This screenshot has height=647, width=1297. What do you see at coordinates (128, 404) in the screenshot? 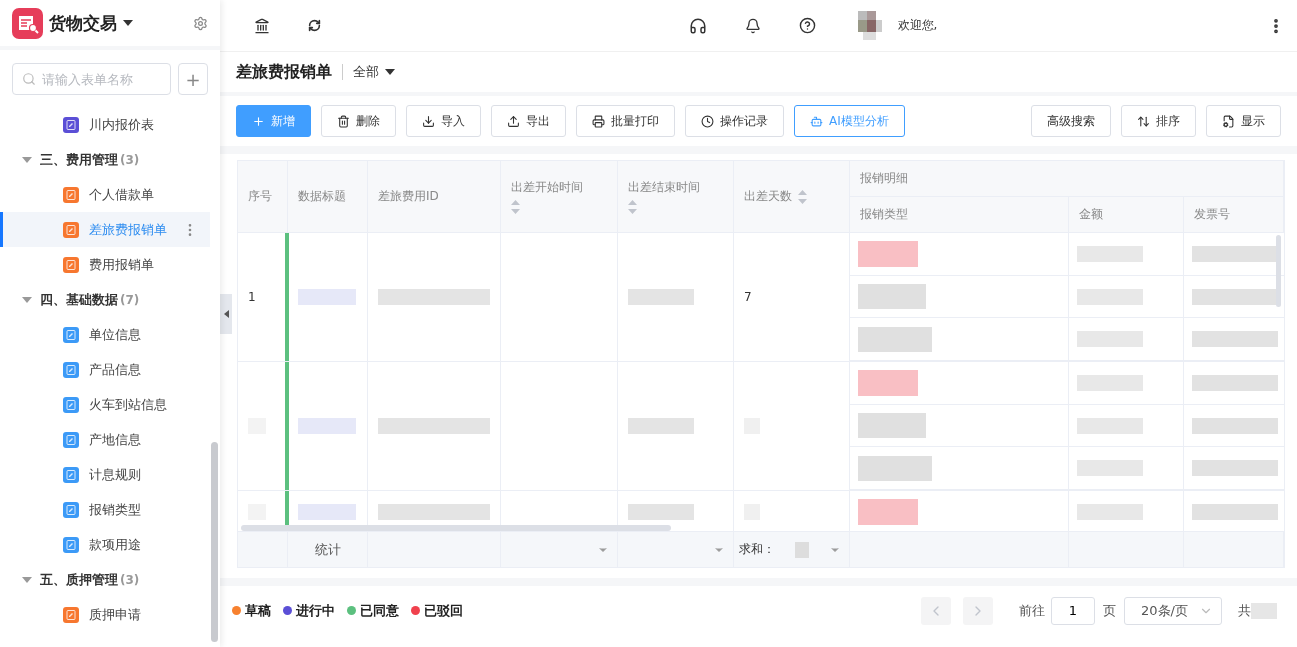
I see `item-label: 火车到站信息` at bounding box center [128, 404].